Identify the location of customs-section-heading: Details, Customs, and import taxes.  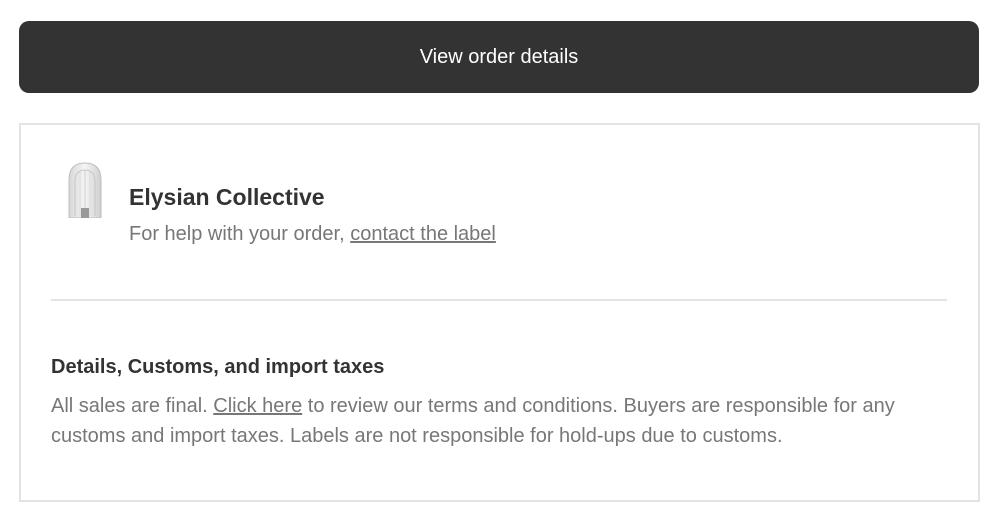
(218, 367).